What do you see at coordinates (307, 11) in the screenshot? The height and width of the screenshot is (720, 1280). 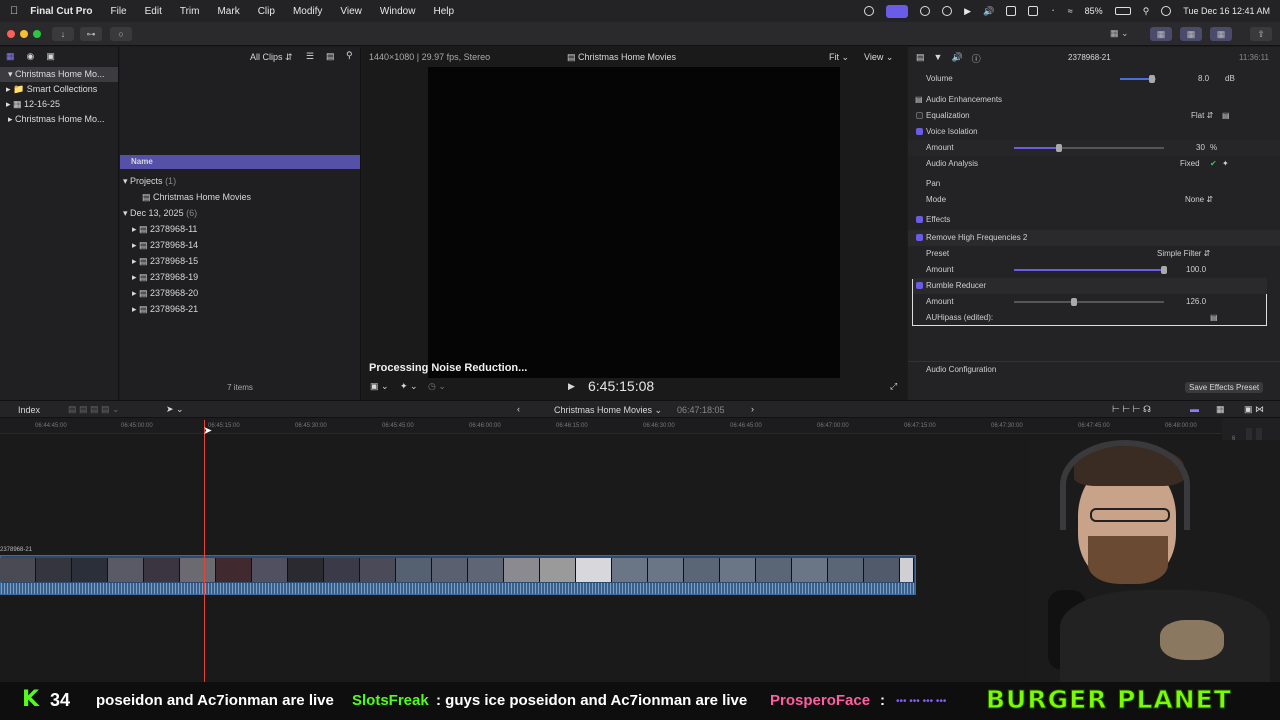 I see `menu-modify: Modify` at bounding box center [307, 11].